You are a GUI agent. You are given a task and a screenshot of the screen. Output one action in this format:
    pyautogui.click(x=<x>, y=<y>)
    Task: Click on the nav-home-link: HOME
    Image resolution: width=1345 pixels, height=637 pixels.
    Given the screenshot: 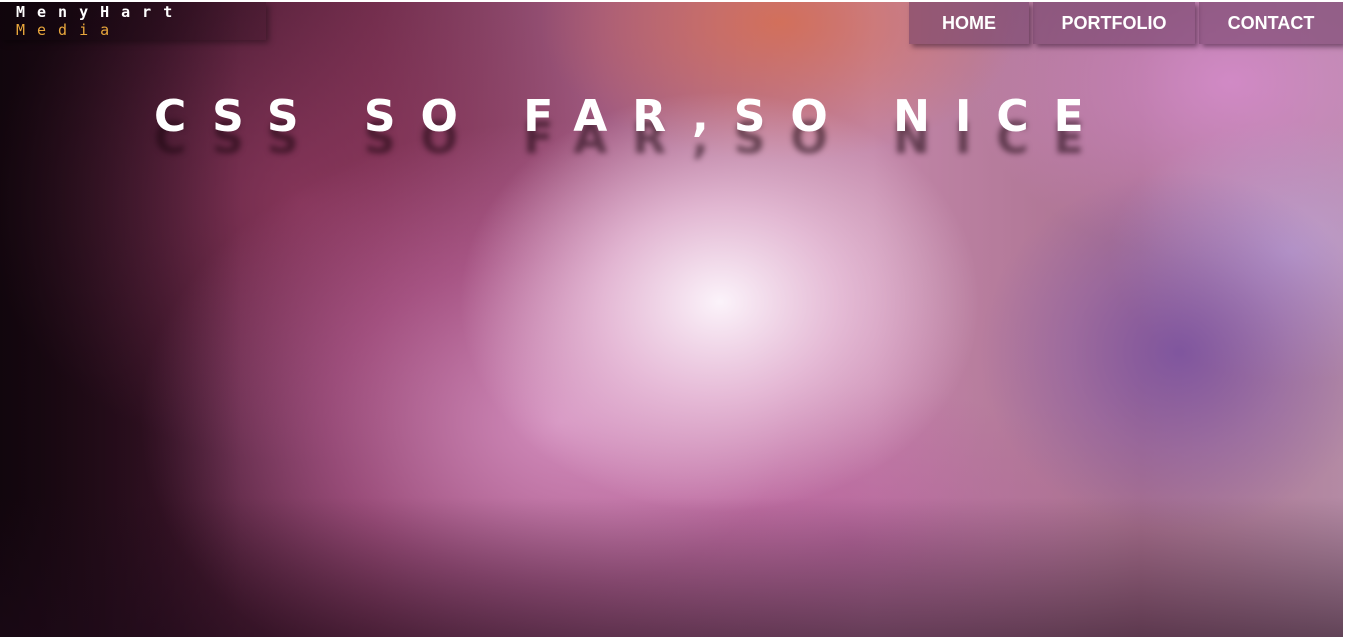 What is the action you would take?
    pyautogui.click(x=969, y=23)
    